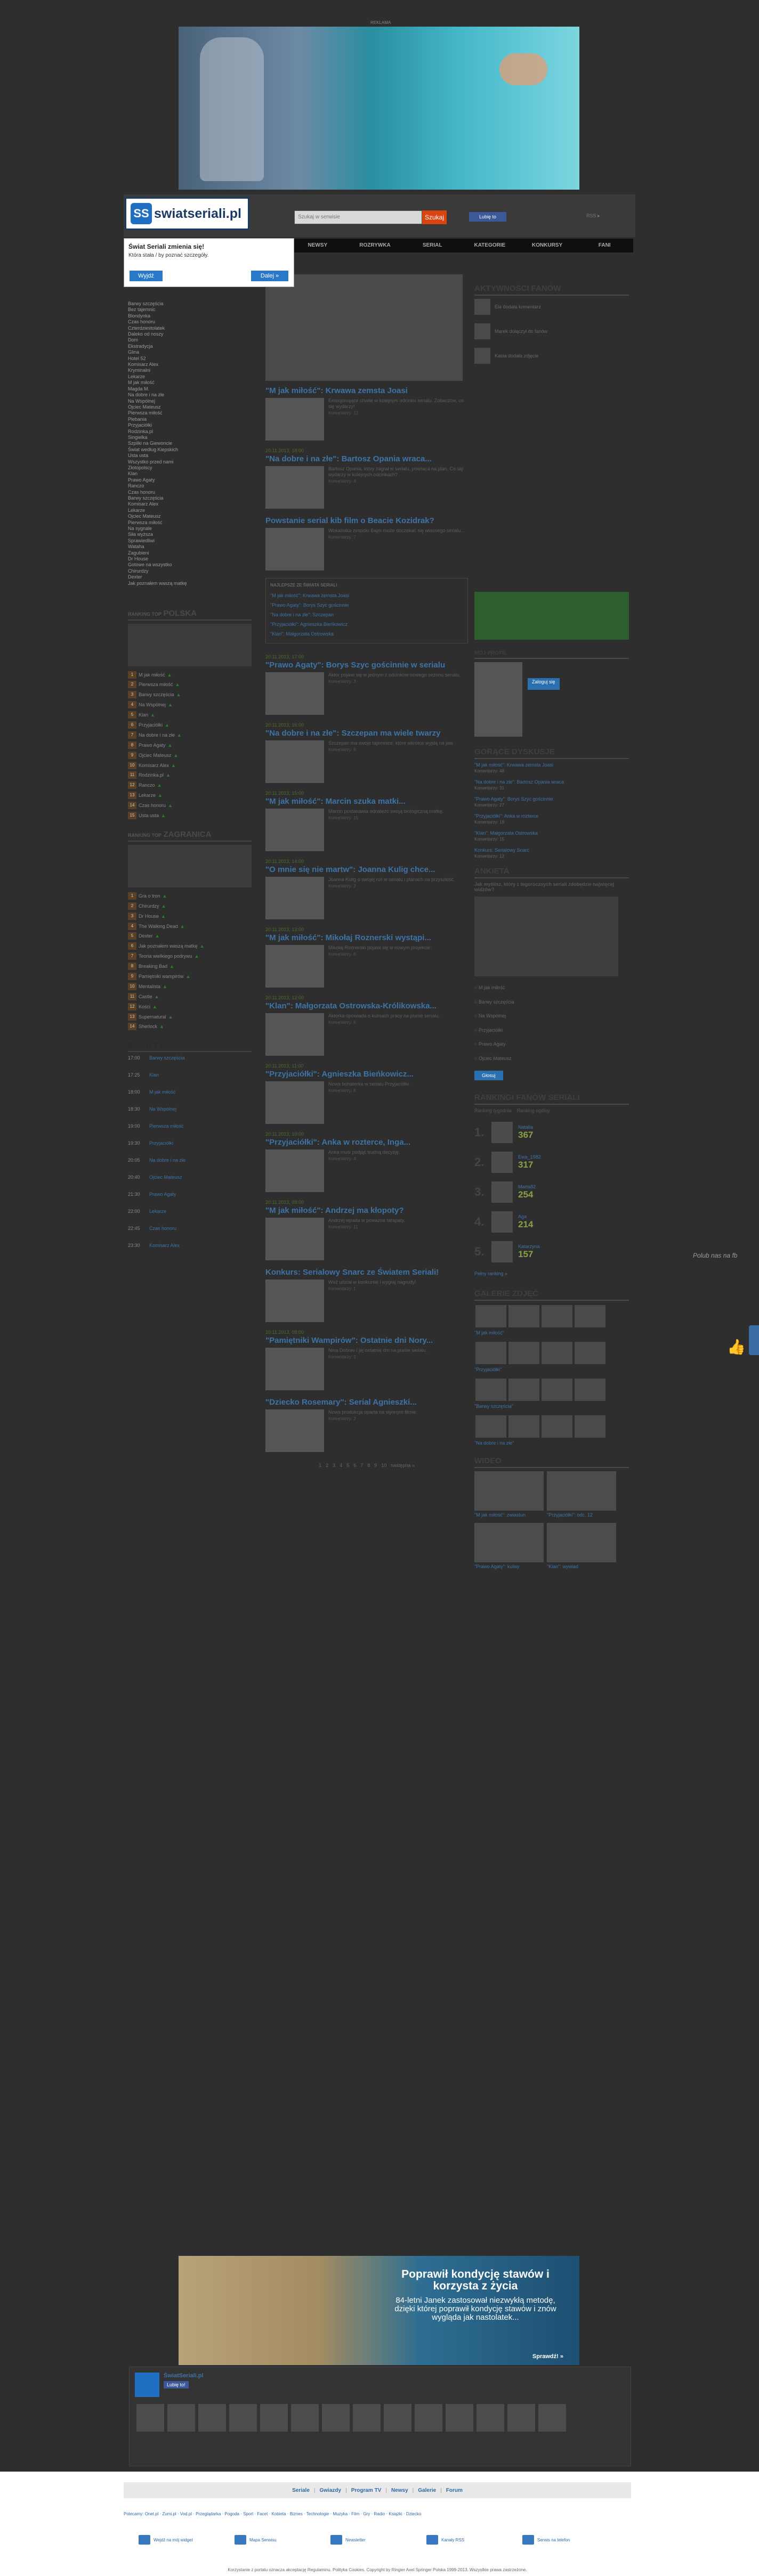 The width and height of the screenshot is (759, 2576). Describe the element at coordinates (551, 616) in the screenshot. I see `sidebar-ad` at that location.